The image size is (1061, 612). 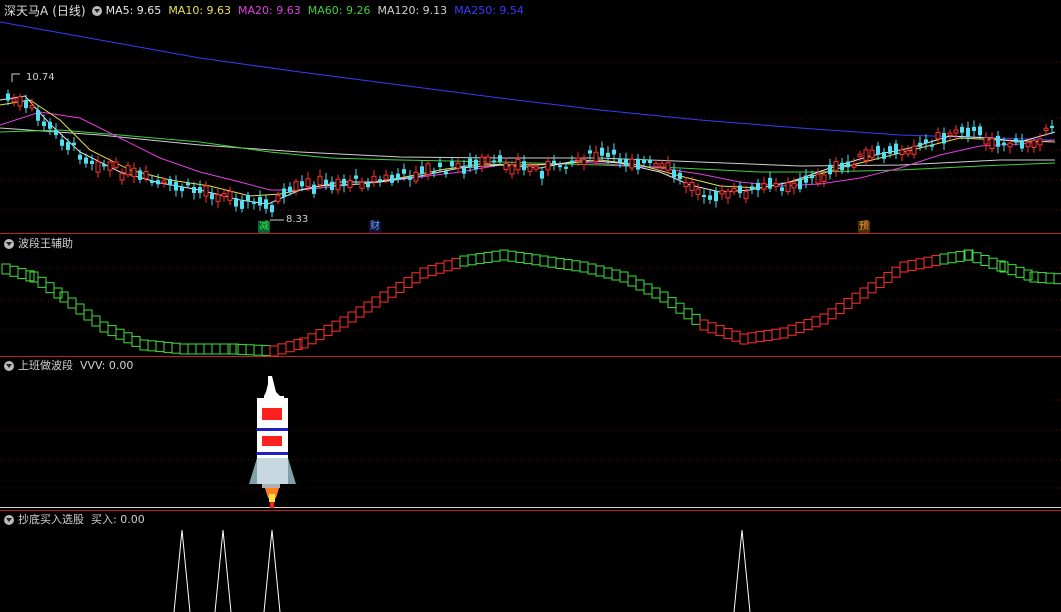 I want to click on period-label: (日线), so click(x=68, y=11).